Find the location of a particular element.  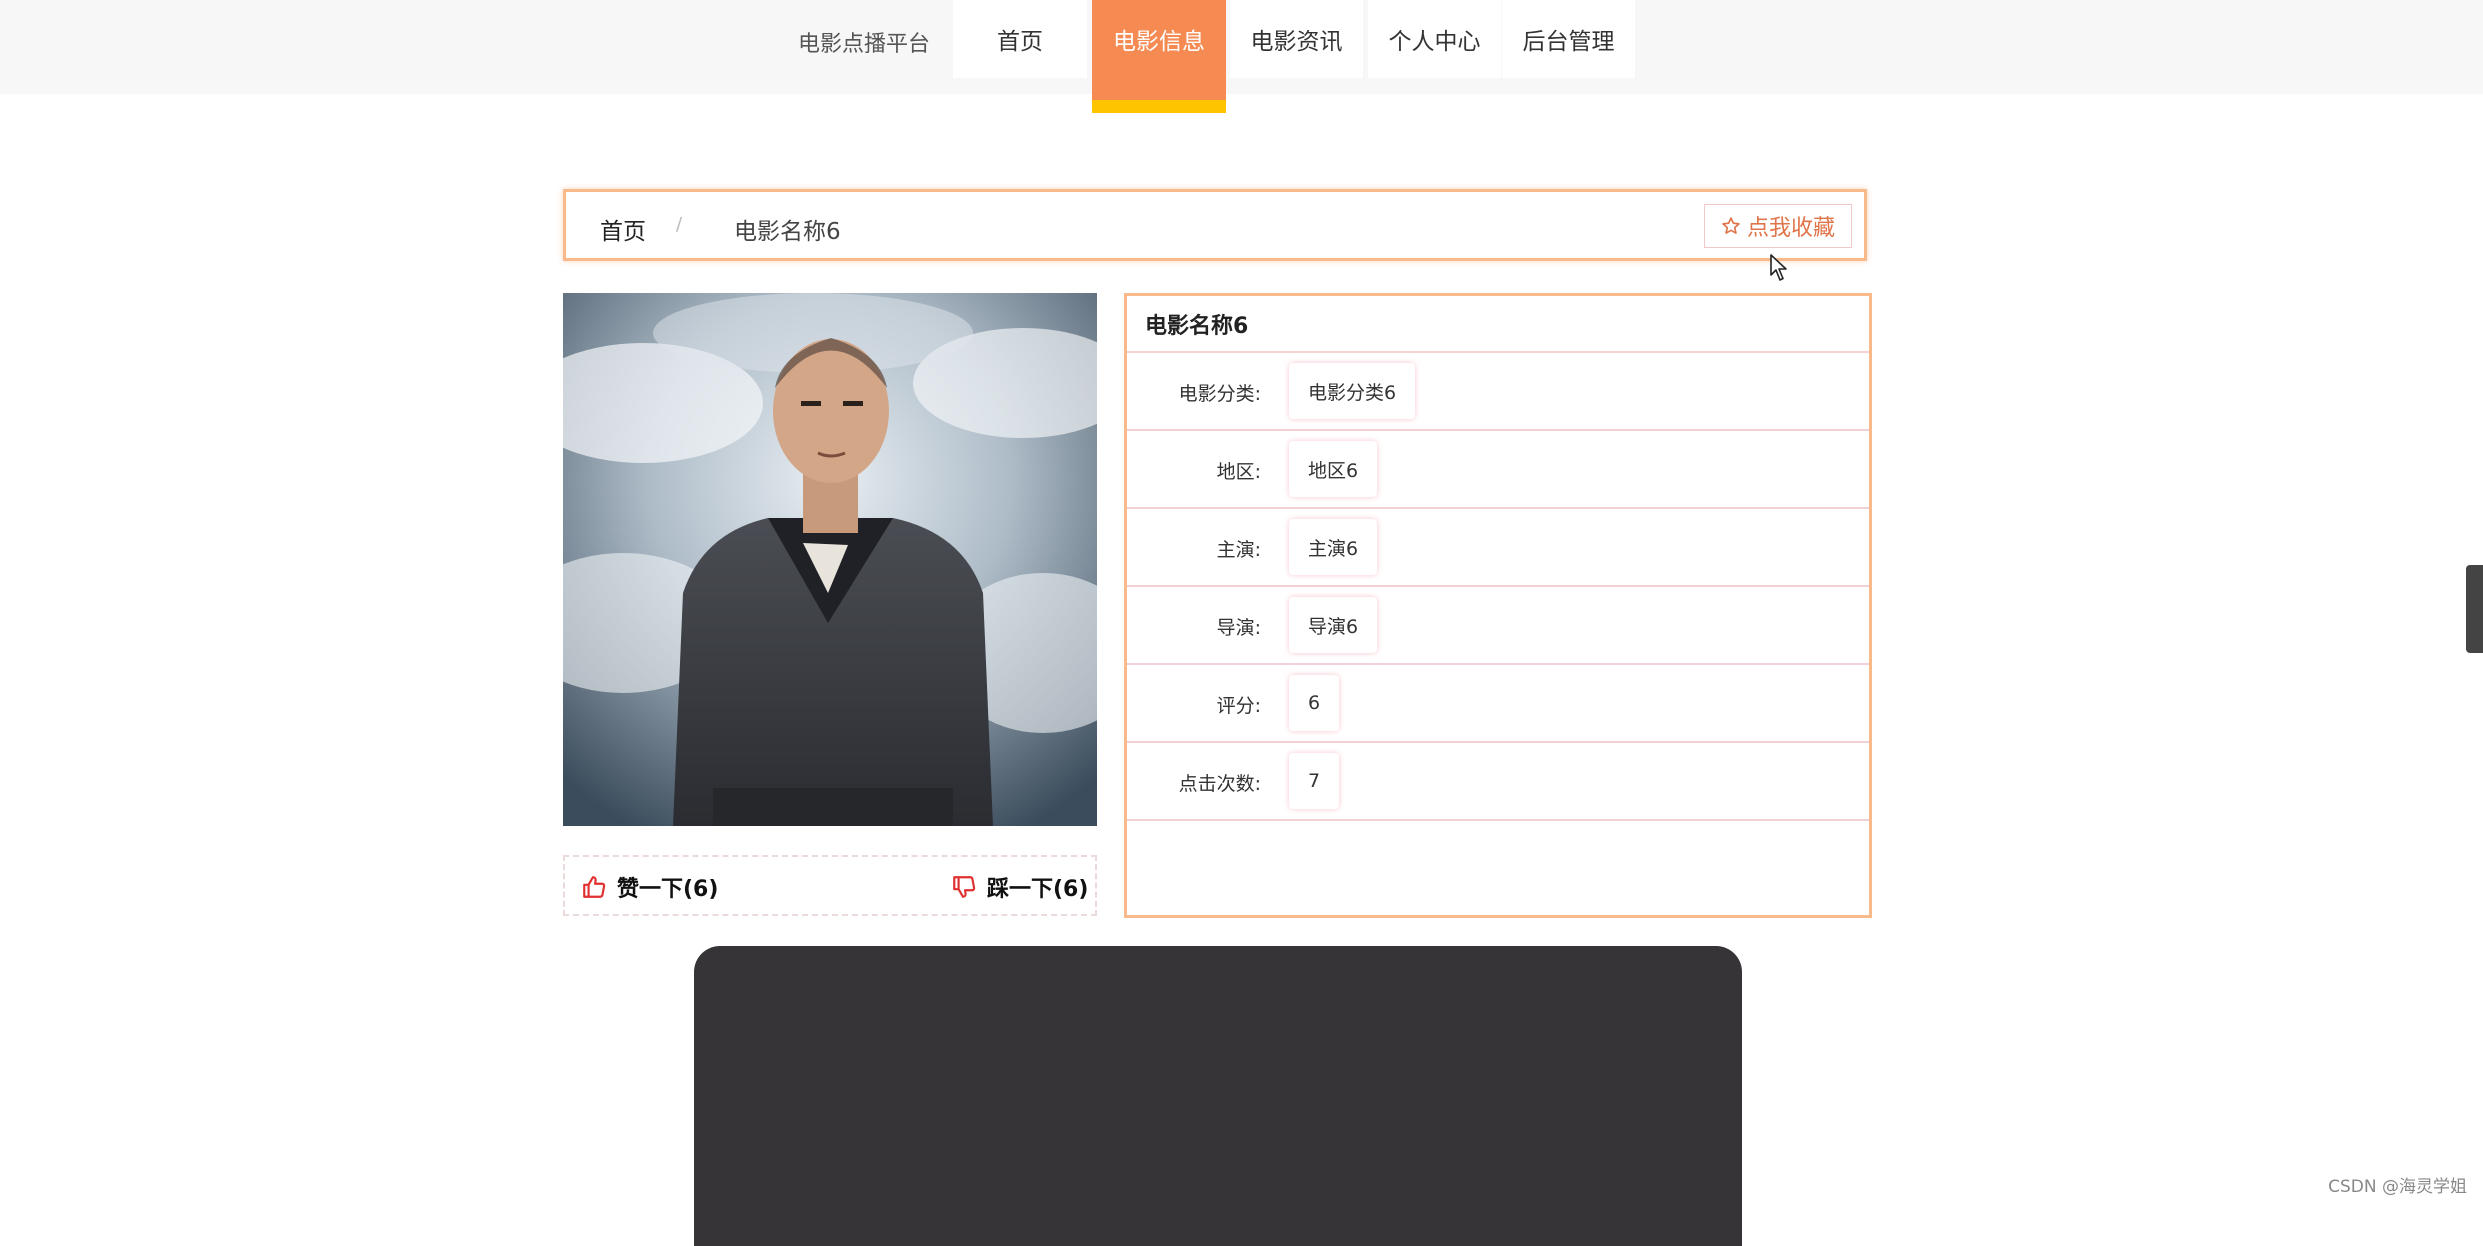

like-button: 赞一下(6) is located at coordinates (649, 887).